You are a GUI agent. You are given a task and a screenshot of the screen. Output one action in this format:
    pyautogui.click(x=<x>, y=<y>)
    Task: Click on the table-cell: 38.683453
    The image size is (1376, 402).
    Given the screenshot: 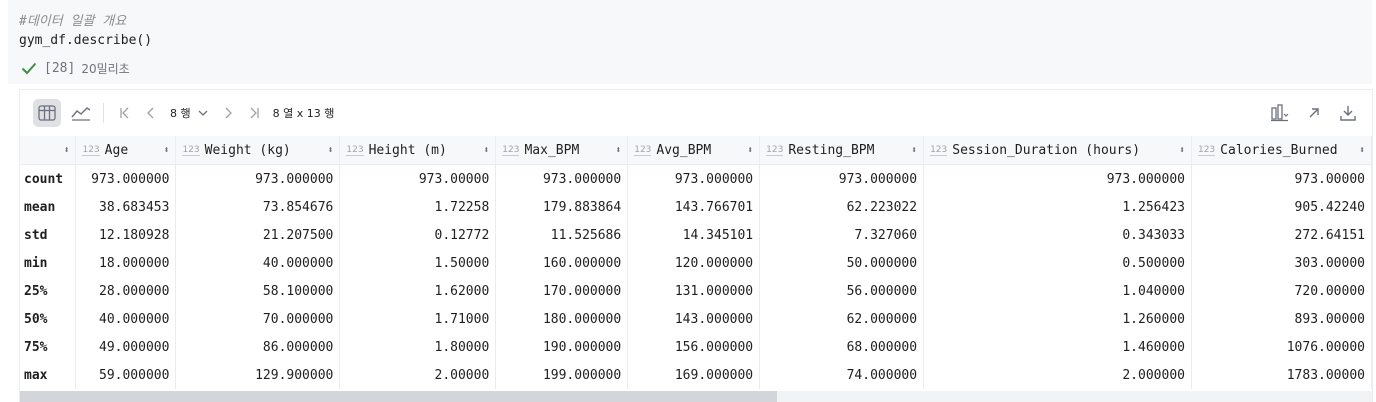 What is the action you would take?
    pyautogui.click(x=126, y=207)
    